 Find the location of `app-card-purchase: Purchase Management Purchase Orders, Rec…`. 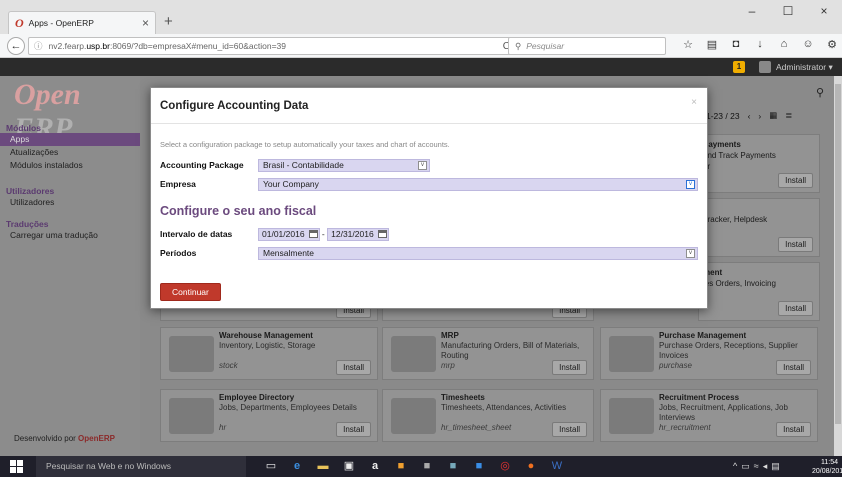

app-card-purchase: Purchase Management Purchase Orders, Rec… is located at coordinates (709, 353).